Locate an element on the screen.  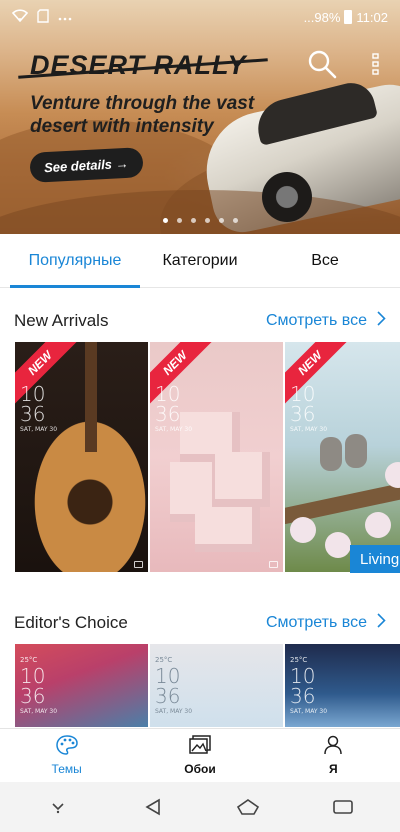
home-icon is located at coordinates (248, 807).